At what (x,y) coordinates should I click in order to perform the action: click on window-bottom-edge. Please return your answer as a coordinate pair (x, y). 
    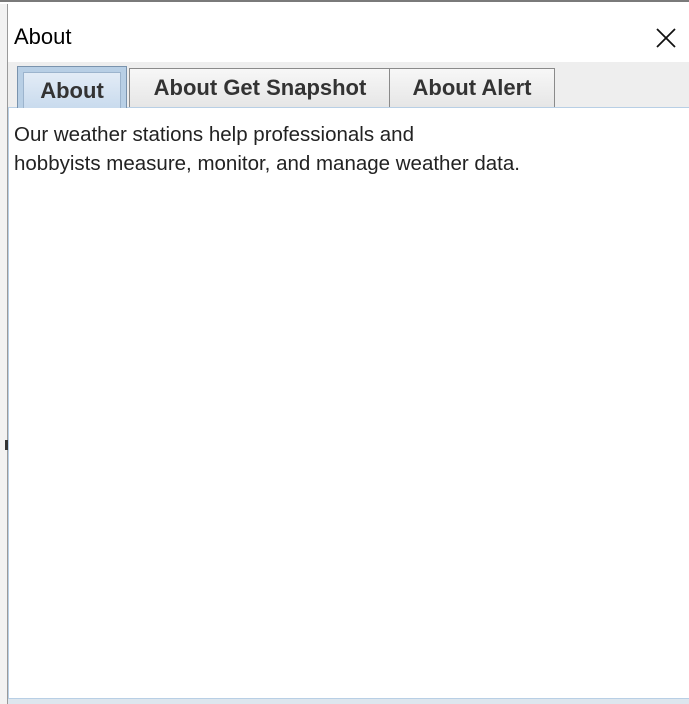
    Looking at the image, I should click on (348, 701).